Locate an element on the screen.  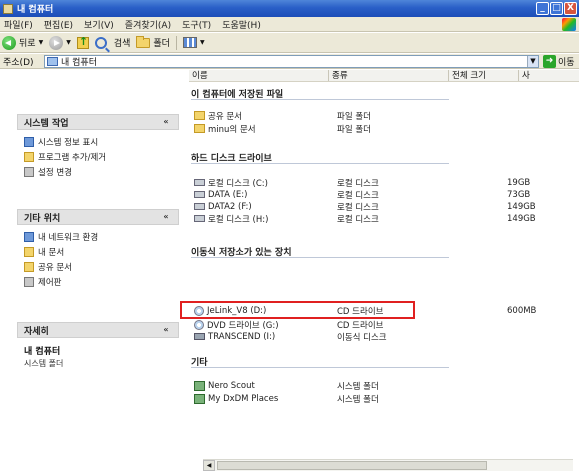
menu-favorites: 즐겨찾기(A) is located at coordinates (148, 24).